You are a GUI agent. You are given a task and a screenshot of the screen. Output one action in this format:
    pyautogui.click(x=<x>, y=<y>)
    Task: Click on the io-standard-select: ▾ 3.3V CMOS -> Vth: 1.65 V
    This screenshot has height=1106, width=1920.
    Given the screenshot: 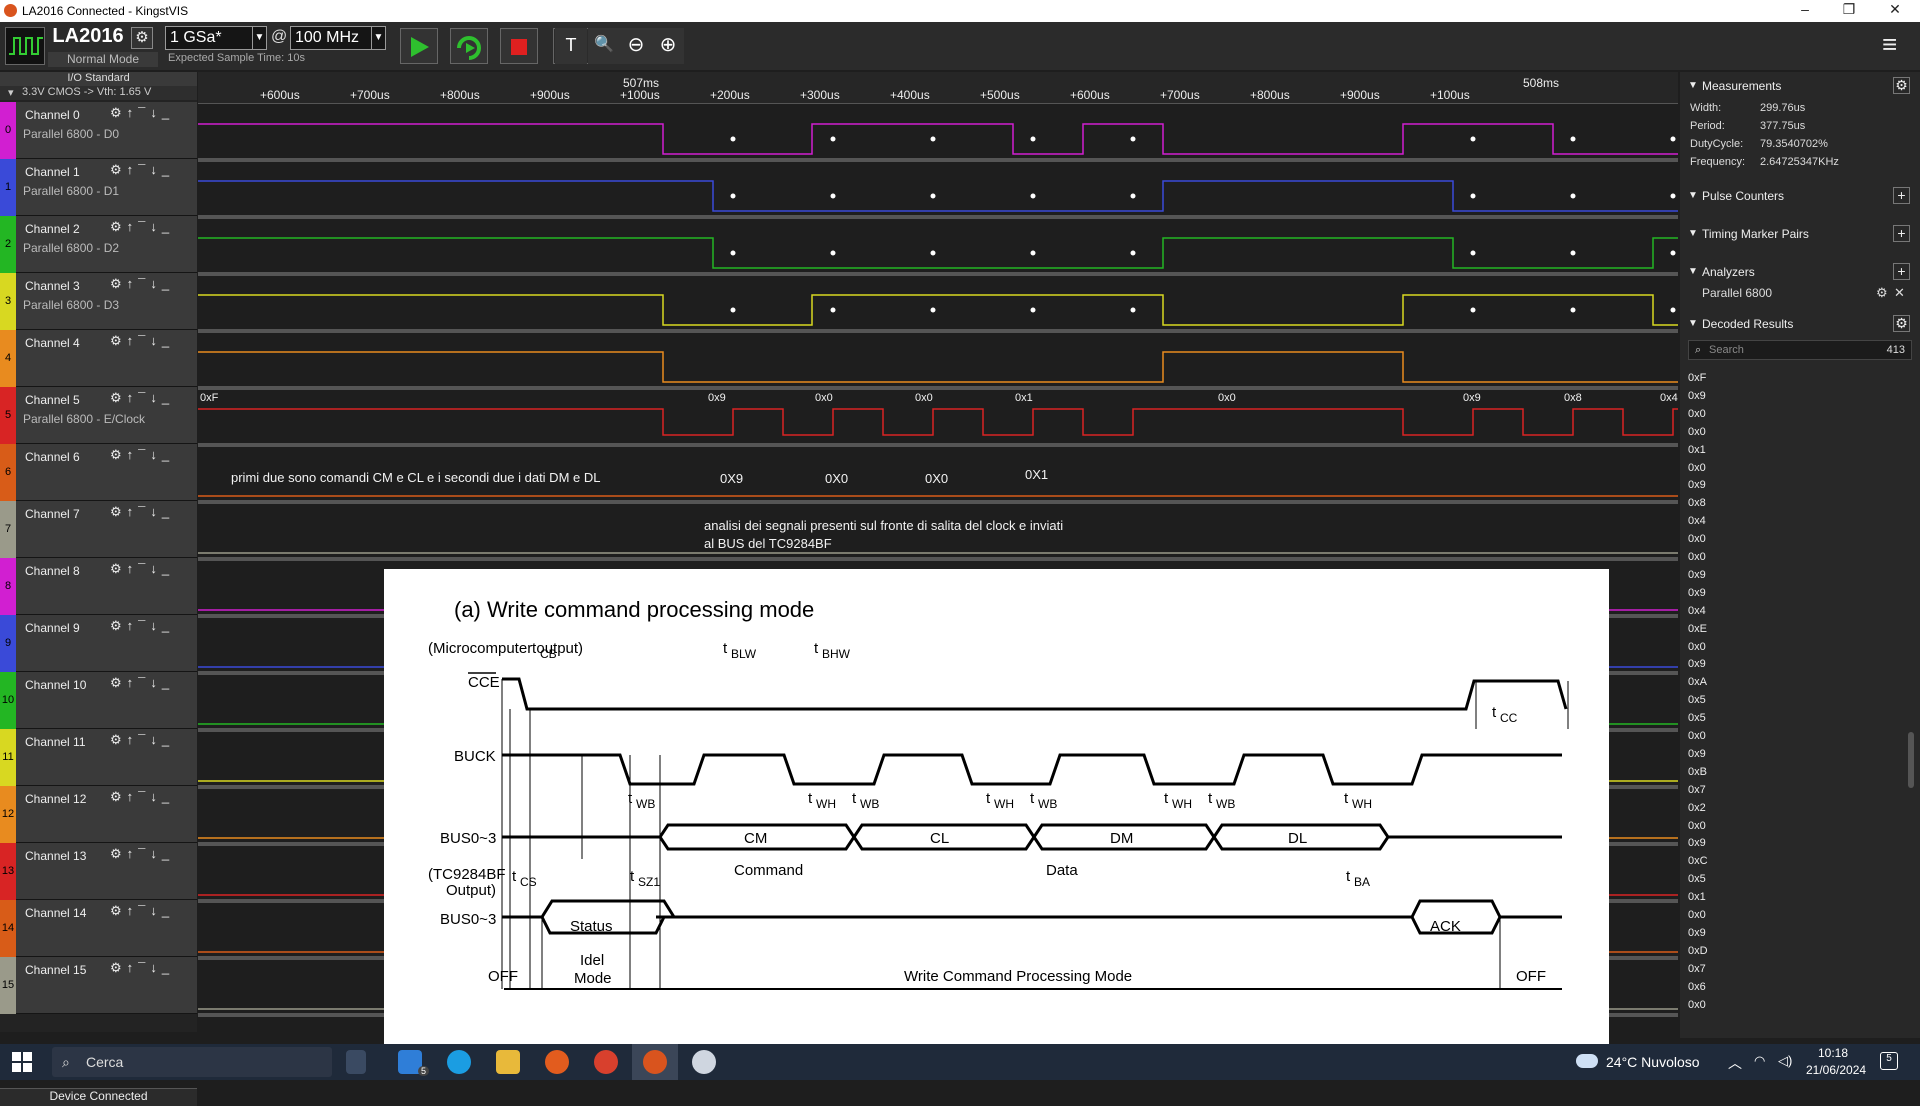 What is the action you would take?
    pyautogui.click(x=98, y=93)
    